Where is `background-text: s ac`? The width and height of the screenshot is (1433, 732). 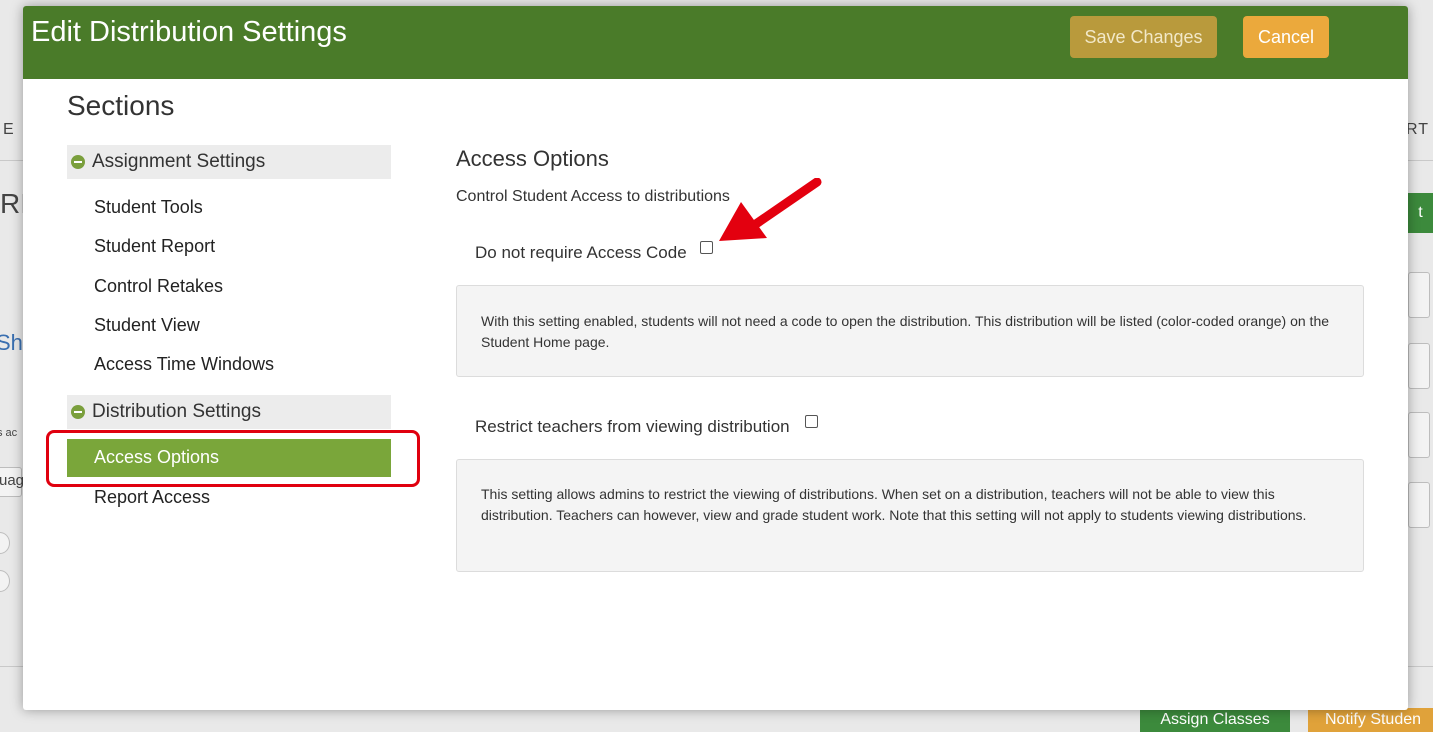
background-text: s ac is located at coordinates (9, 433).